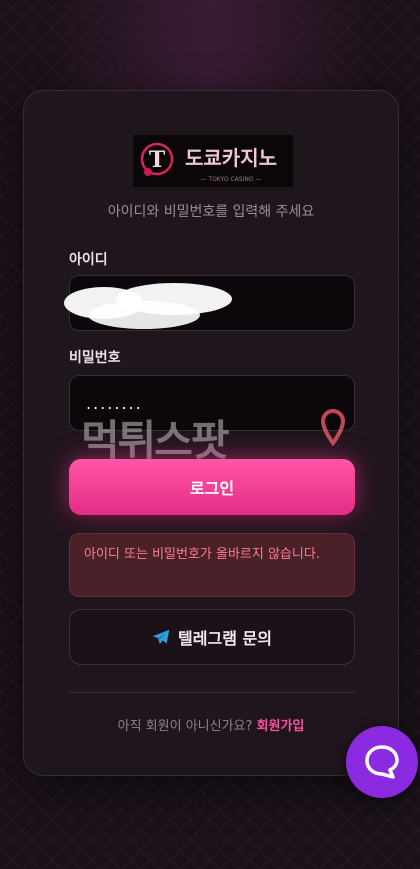  I want to click on signup-row: 아직 회원이 아니신가요? 회원가입, so click(211, 724).